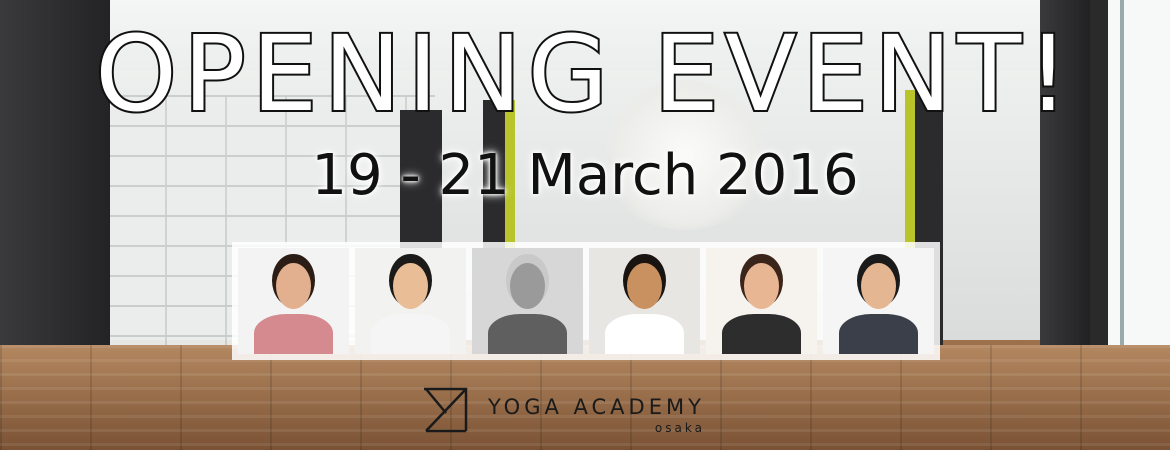 The image size is (1170, 450). What do you see at coordinates (585, 175) in the screenshot?
I see `event-date: 19 - 21 March 2016` at bounding box center [585, 175].